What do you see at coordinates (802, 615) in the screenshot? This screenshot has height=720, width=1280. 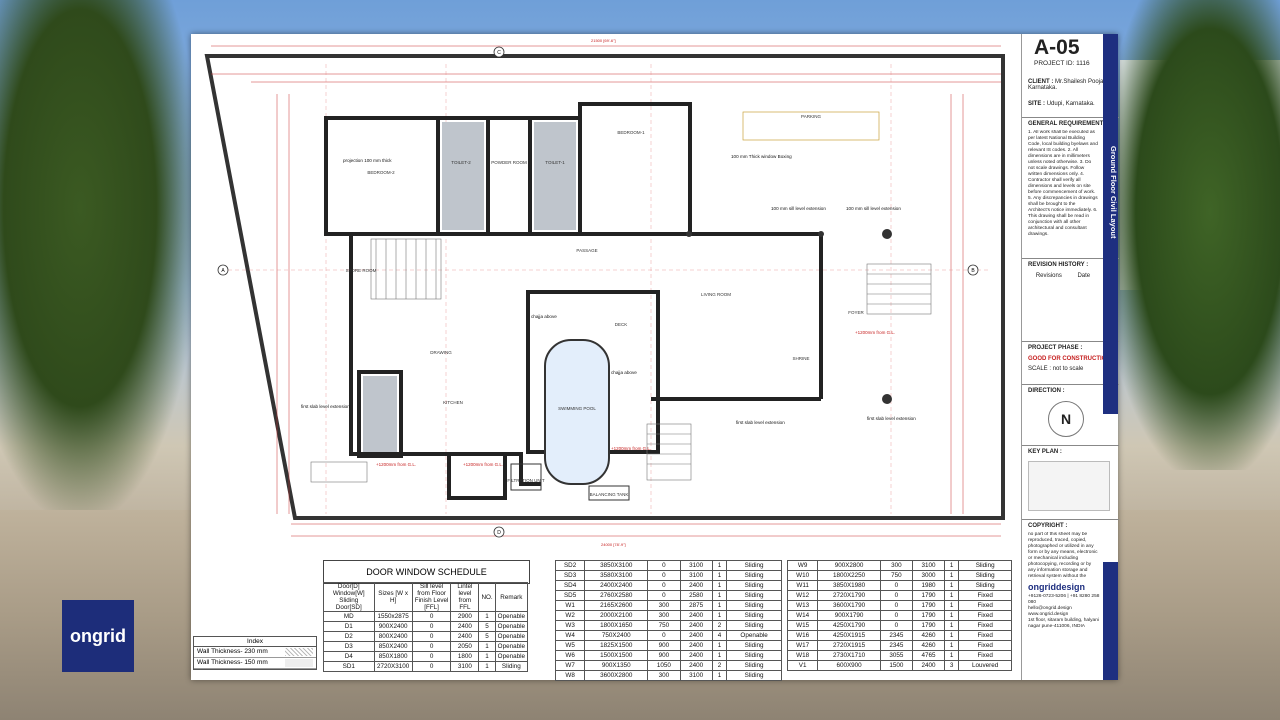 I see `schedule-cell: W14` at bounding box center [802, 615].